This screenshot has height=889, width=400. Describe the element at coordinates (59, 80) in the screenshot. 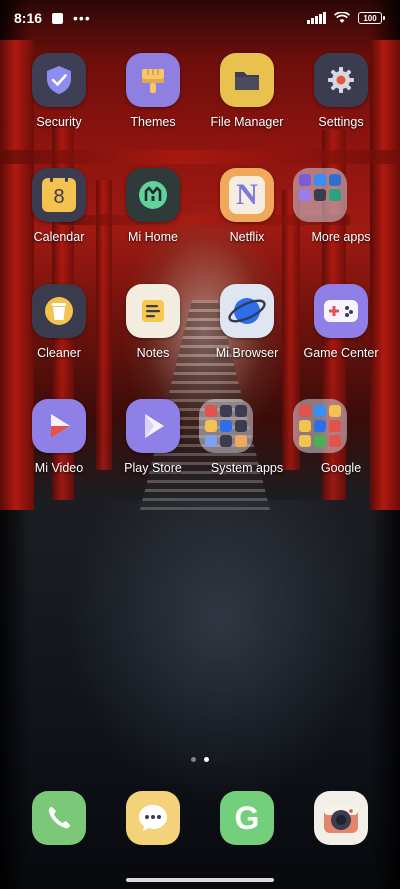

I see `shield-icon` at that location.